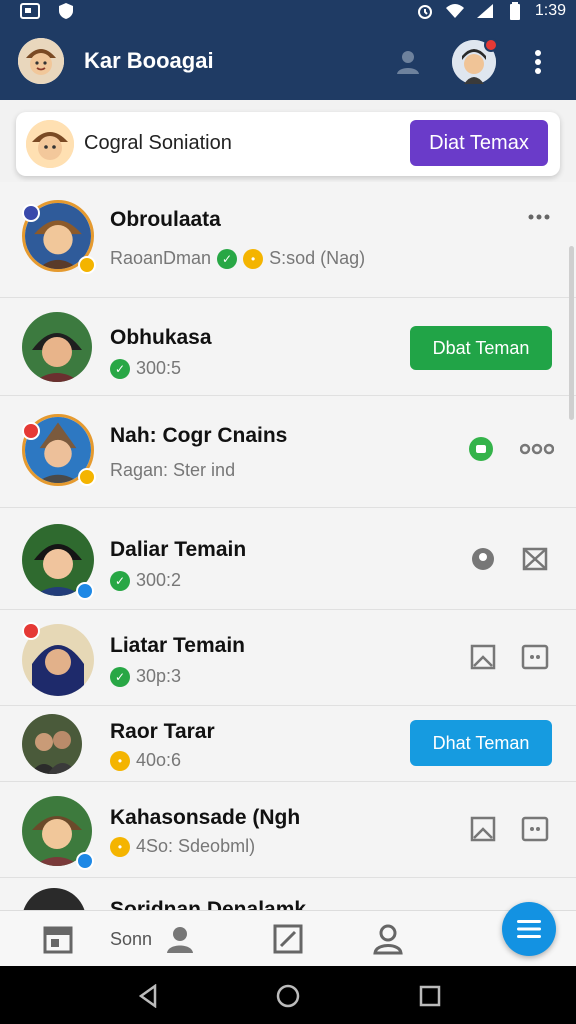 The width and height of the screenshot is (576, 1024). I want to click on contact-subtitle: ✓ 300:5, so click(145, 368).